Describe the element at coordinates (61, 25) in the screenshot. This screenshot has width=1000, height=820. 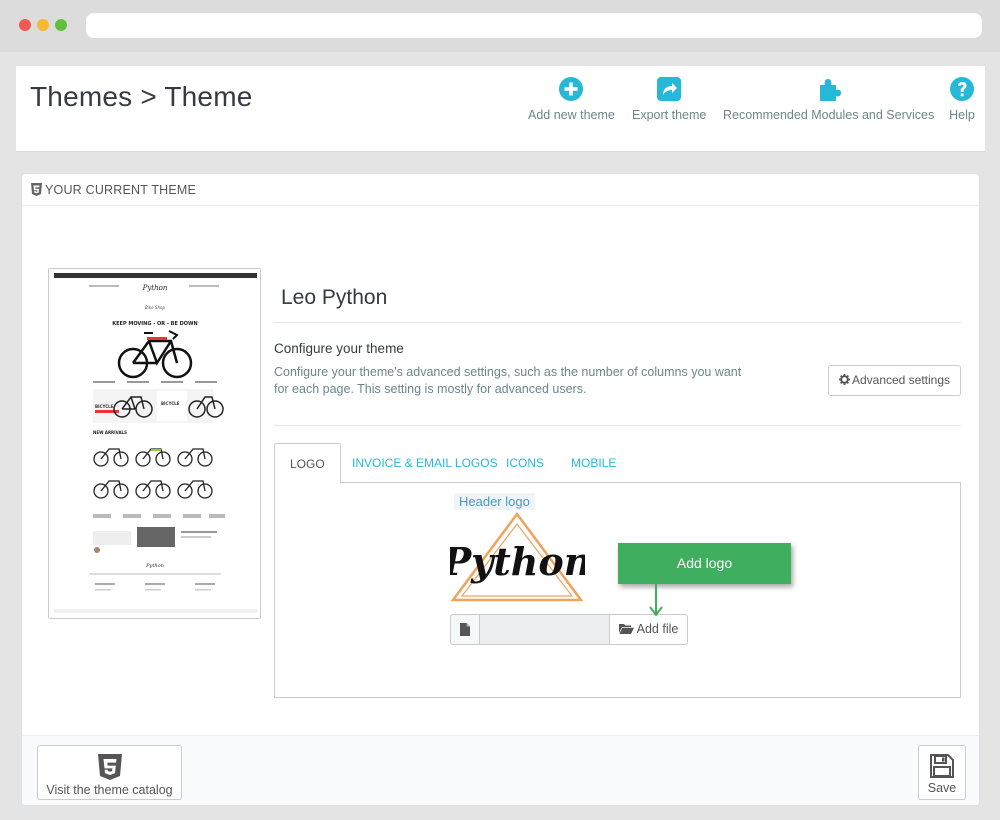
I see `maximize-window-dot` at that location.